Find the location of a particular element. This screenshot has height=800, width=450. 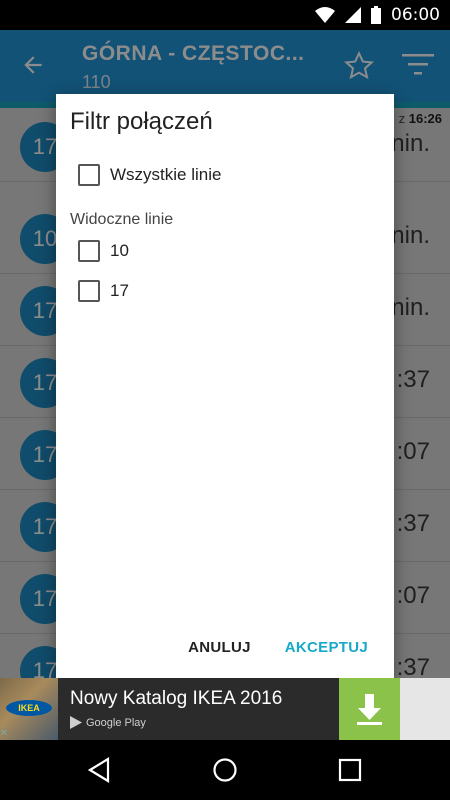

recents-nav-icon is located at coordinates (350, 770).